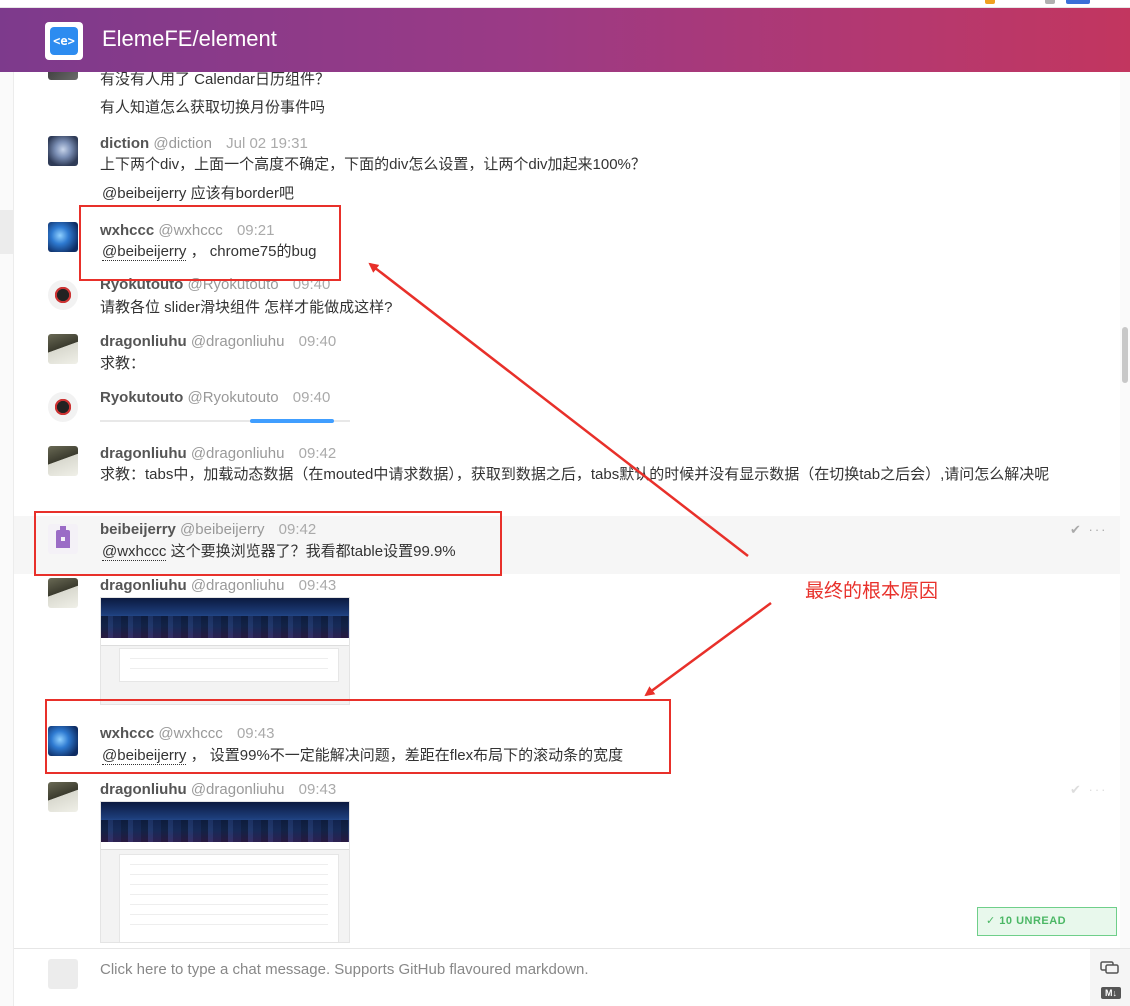 The width and height of the screenshot is (1130, 1006). Describe the element at coordinates (1111, 993) in the screenshot. I see `markdown-icon: M↓` at that location.